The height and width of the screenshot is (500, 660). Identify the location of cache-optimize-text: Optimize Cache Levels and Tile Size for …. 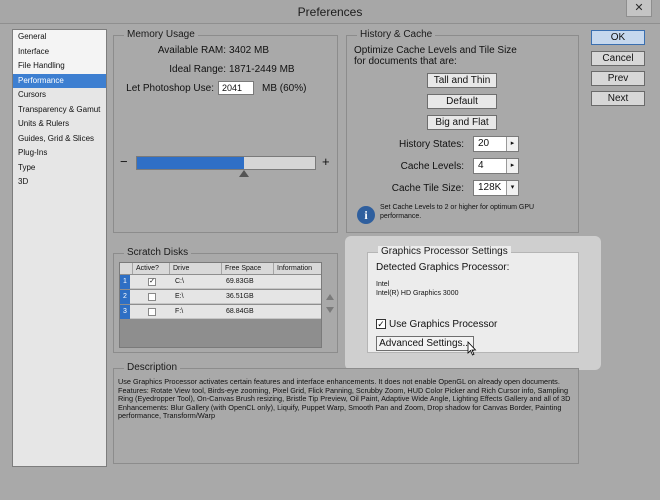
(435, 56).